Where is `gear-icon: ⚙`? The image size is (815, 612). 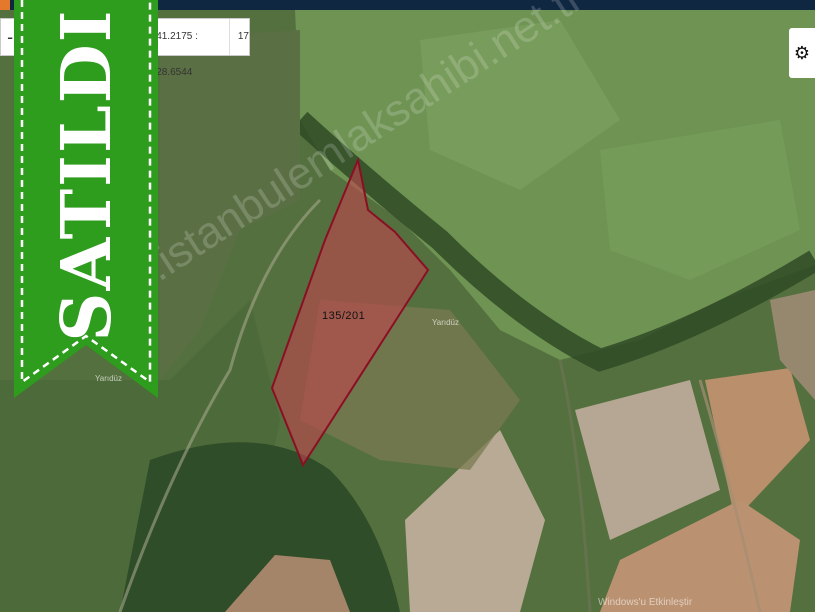 gear-icon: ⚙ is located at coordinates (802, 53).